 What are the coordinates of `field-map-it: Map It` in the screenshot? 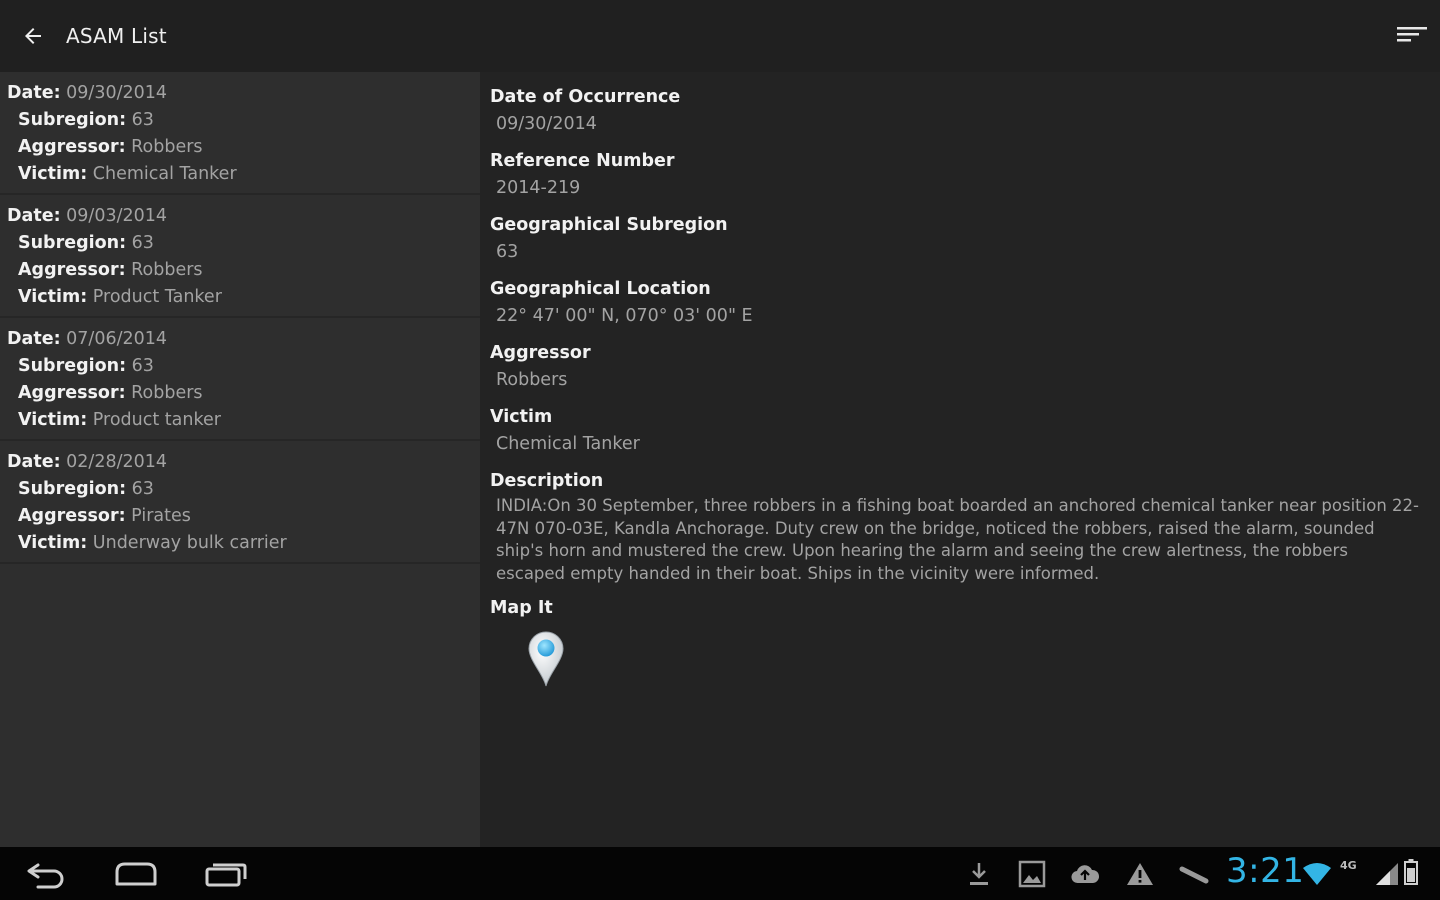 It's located at (965, 641).